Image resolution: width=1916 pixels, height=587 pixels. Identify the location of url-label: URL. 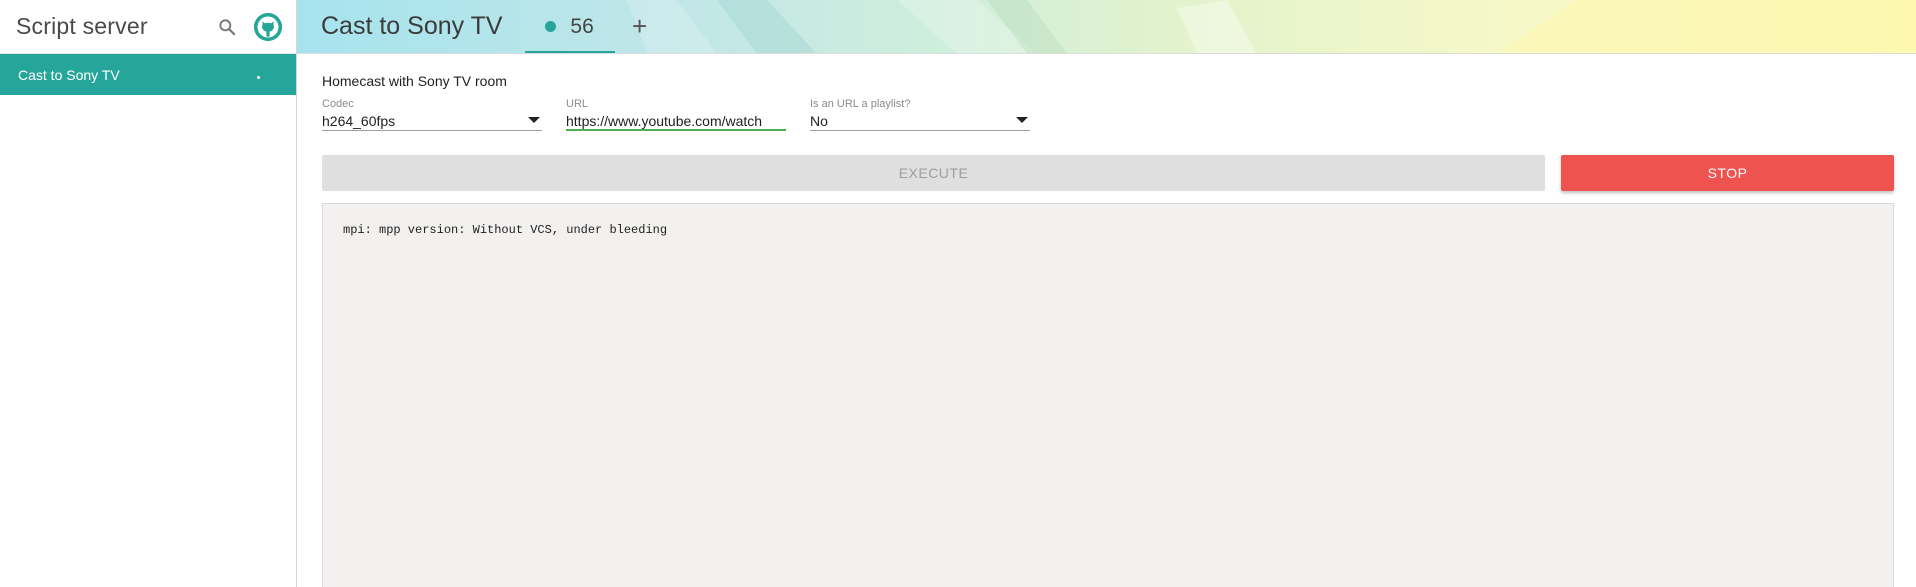
(577, 104).